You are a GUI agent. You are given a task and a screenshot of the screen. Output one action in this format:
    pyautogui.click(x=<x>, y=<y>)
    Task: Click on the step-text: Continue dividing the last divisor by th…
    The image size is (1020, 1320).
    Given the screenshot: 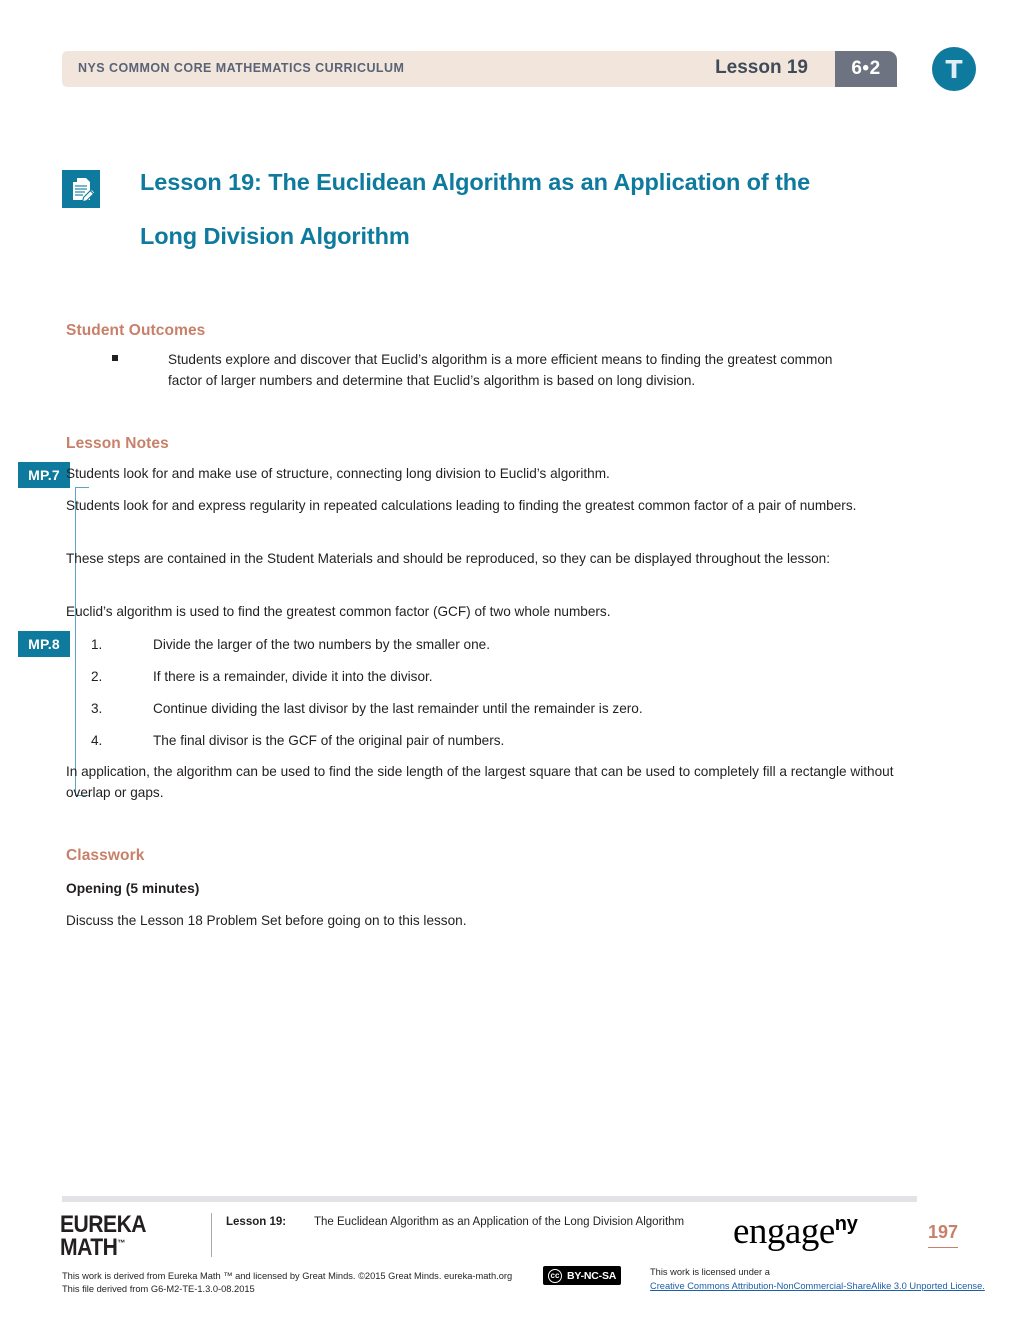 What is the action you would take?
    pyautogui.click(x=398, y=708)
    